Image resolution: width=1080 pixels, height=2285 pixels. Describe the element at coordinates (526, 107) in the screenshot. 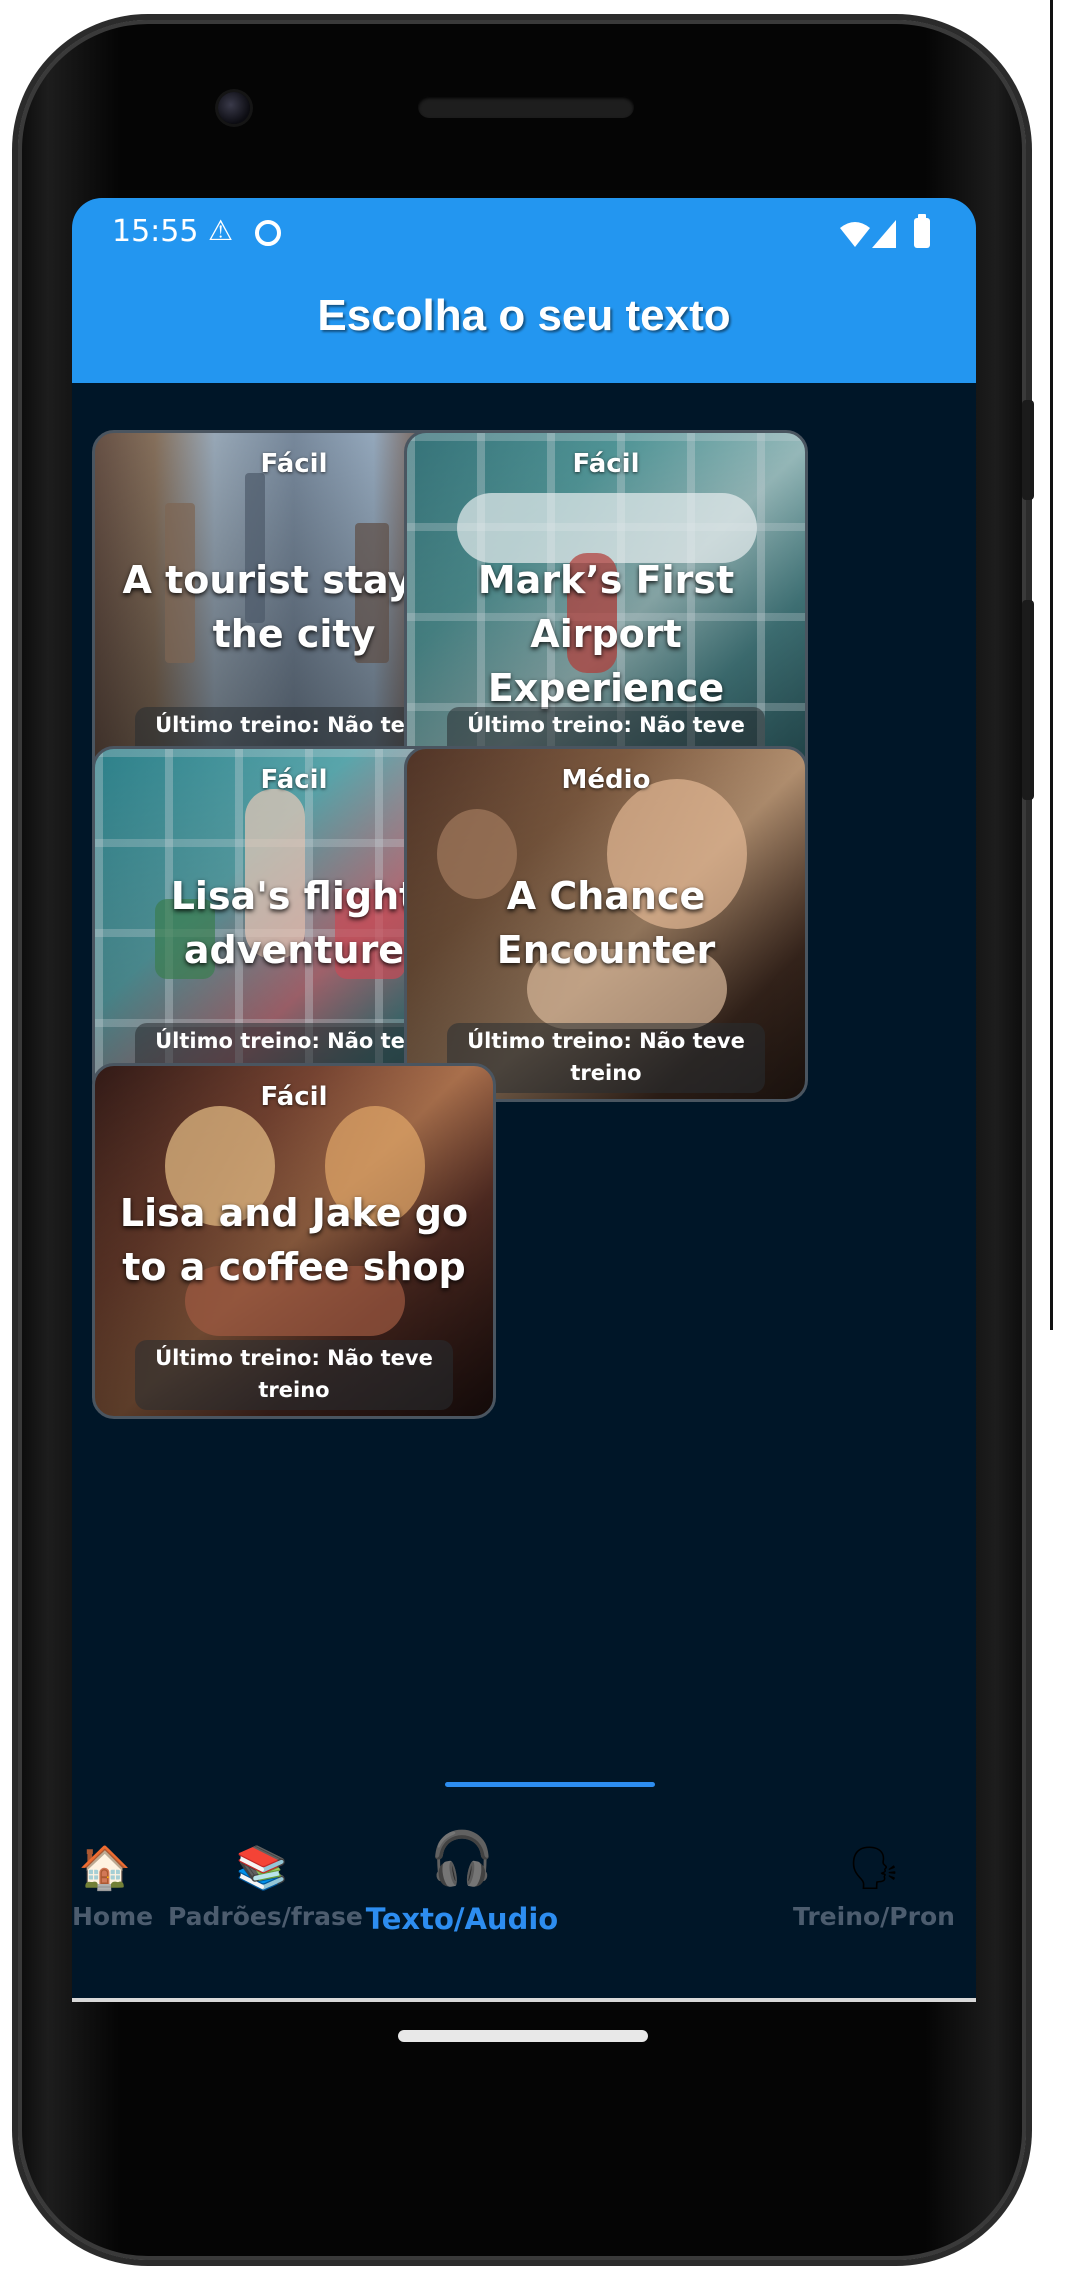

I see `earpiece-speaker` at that location.